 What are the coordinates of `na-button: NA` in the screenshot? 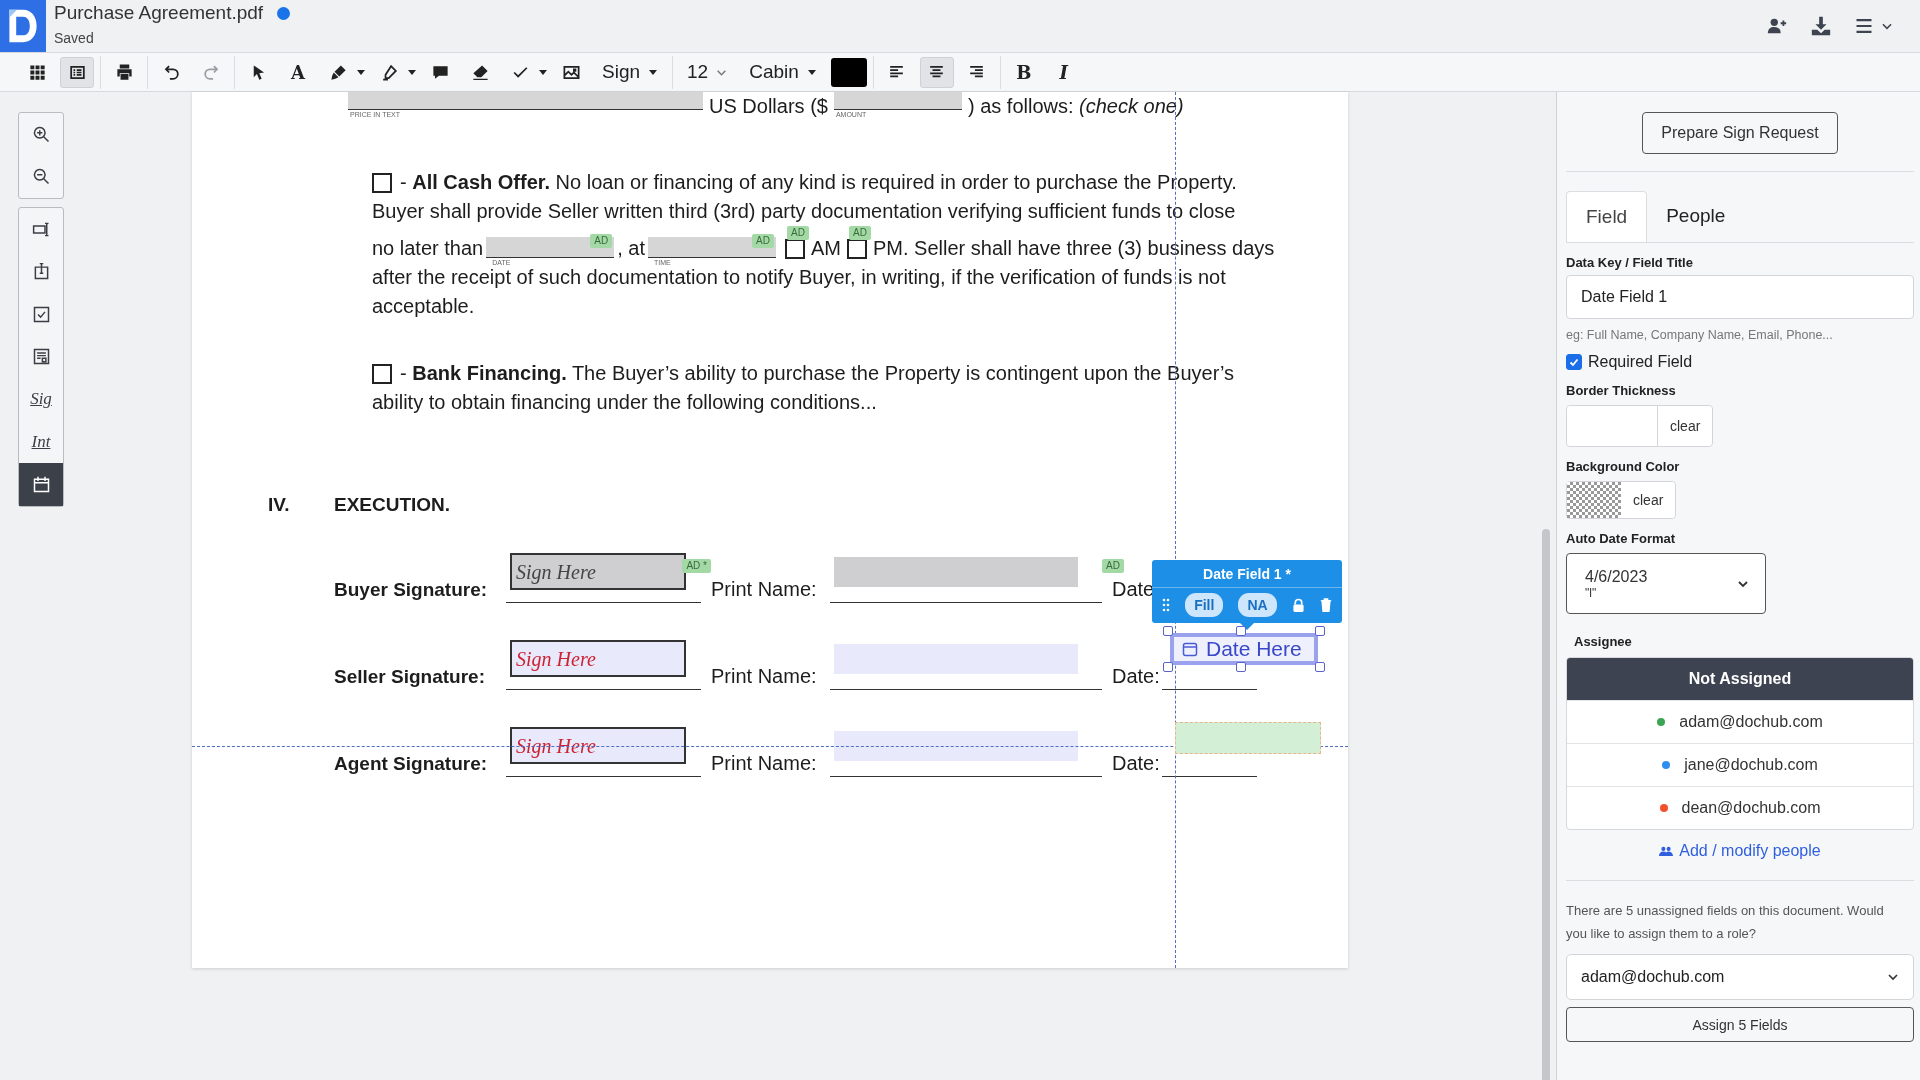 It's located at (1257, 605).